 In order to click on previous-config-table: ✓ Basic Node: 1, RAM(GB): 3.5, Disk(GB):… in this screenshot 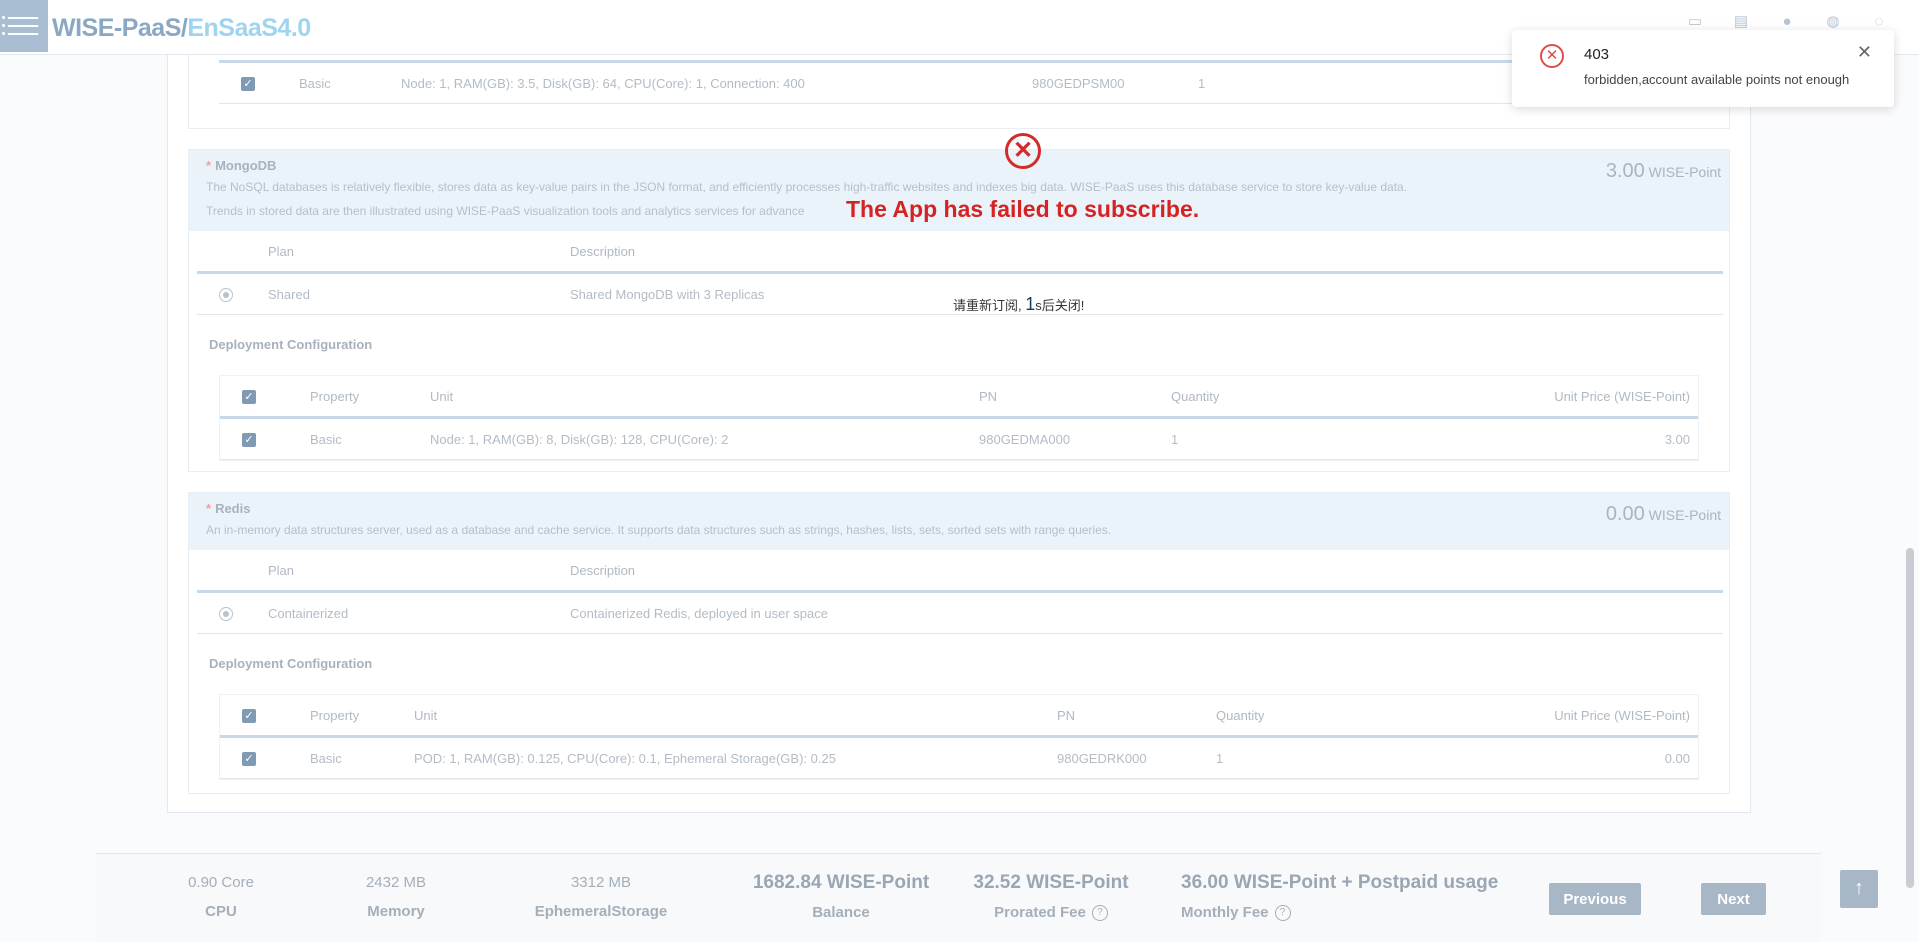, I will do `click(959, 79)`.